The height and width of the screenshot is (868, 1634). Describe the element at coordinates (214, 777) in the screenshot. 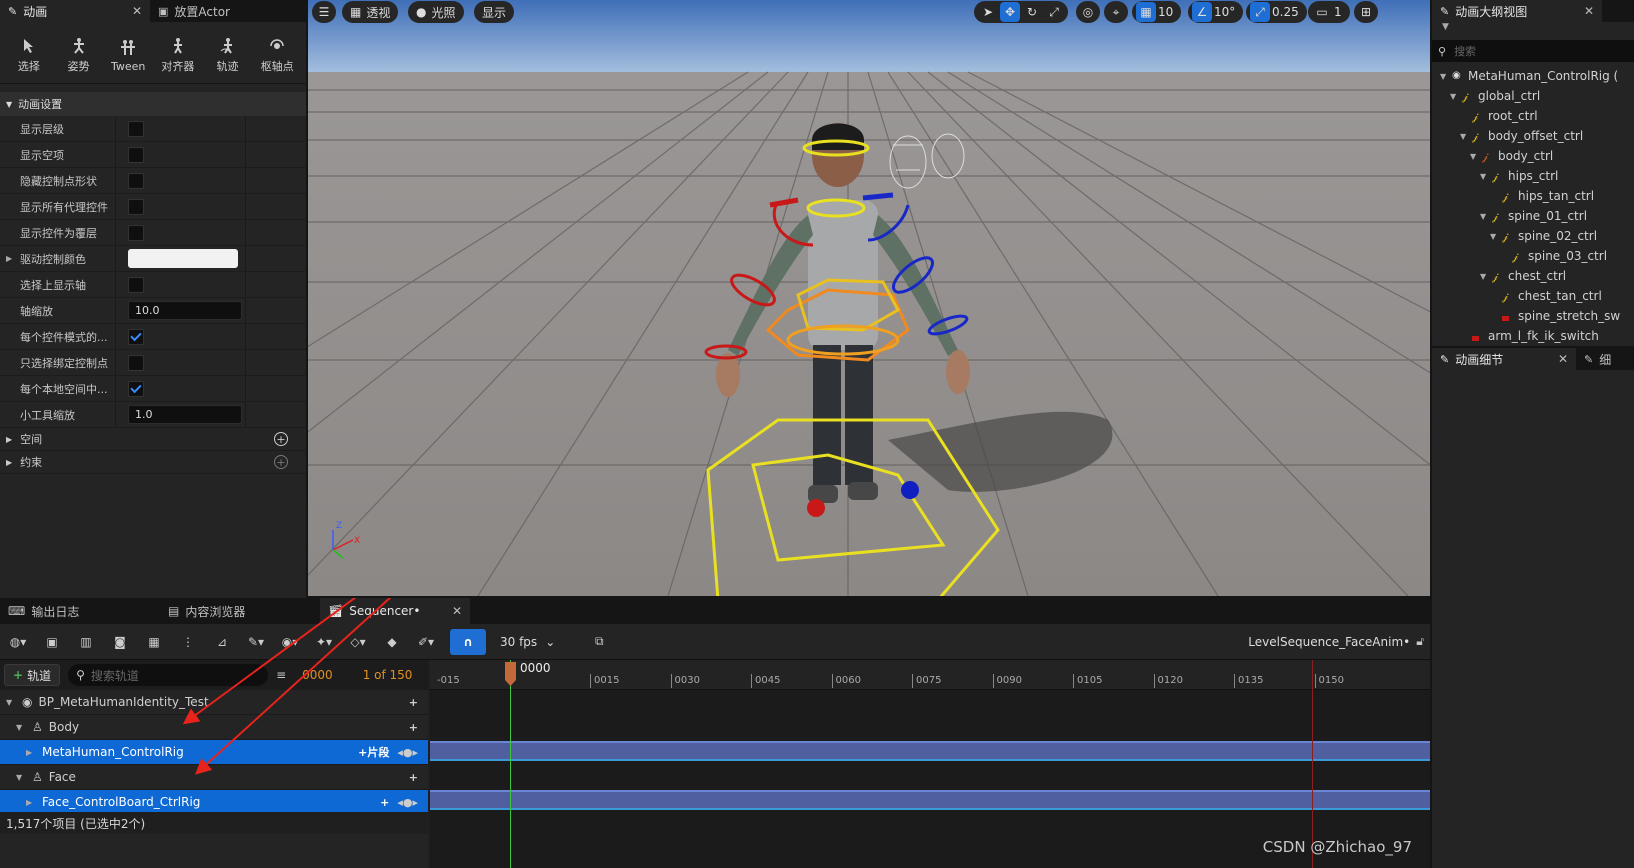

I see `track-row: ▼ ♙ Face +` at that location.